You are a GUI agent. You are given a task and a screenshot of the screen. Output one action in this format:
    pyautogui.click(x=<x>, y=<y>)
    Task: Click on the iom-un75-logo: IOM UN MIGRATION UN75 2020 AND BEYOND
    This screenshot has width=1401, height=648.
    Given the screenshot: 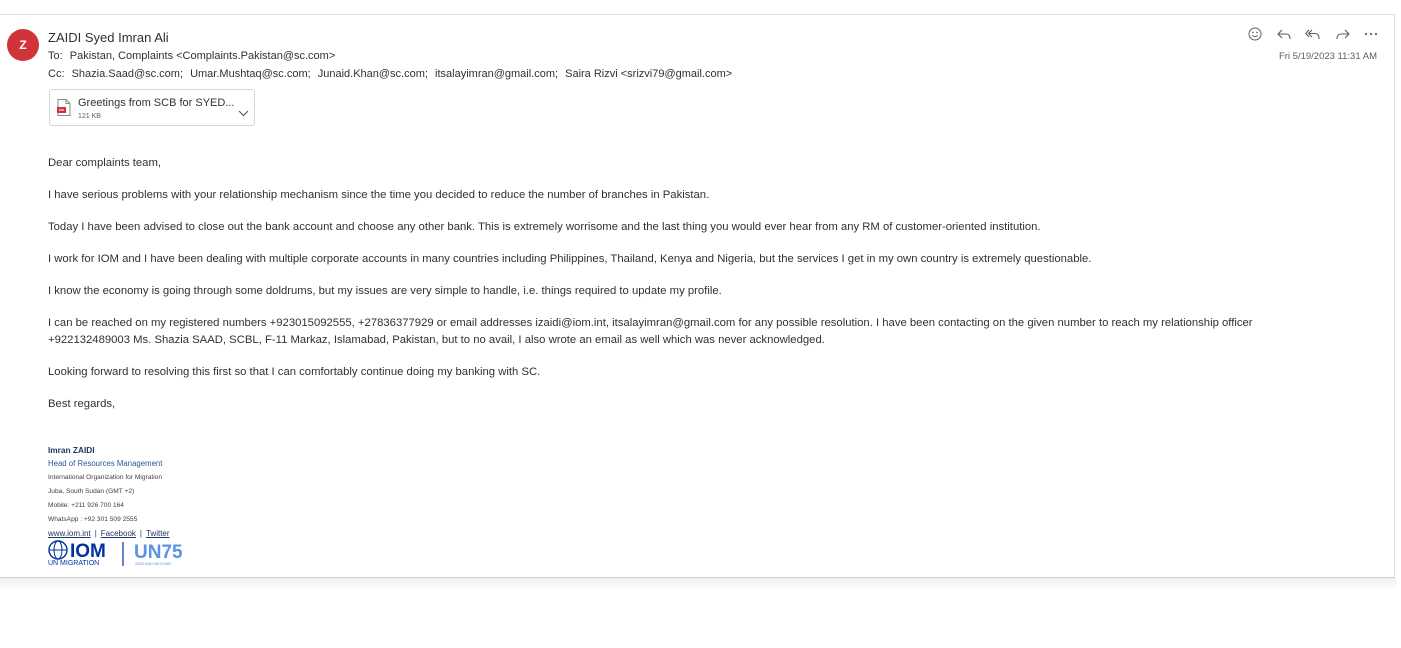 What is the action you would take?
    pyautogui.click(x=115, y=553)
    